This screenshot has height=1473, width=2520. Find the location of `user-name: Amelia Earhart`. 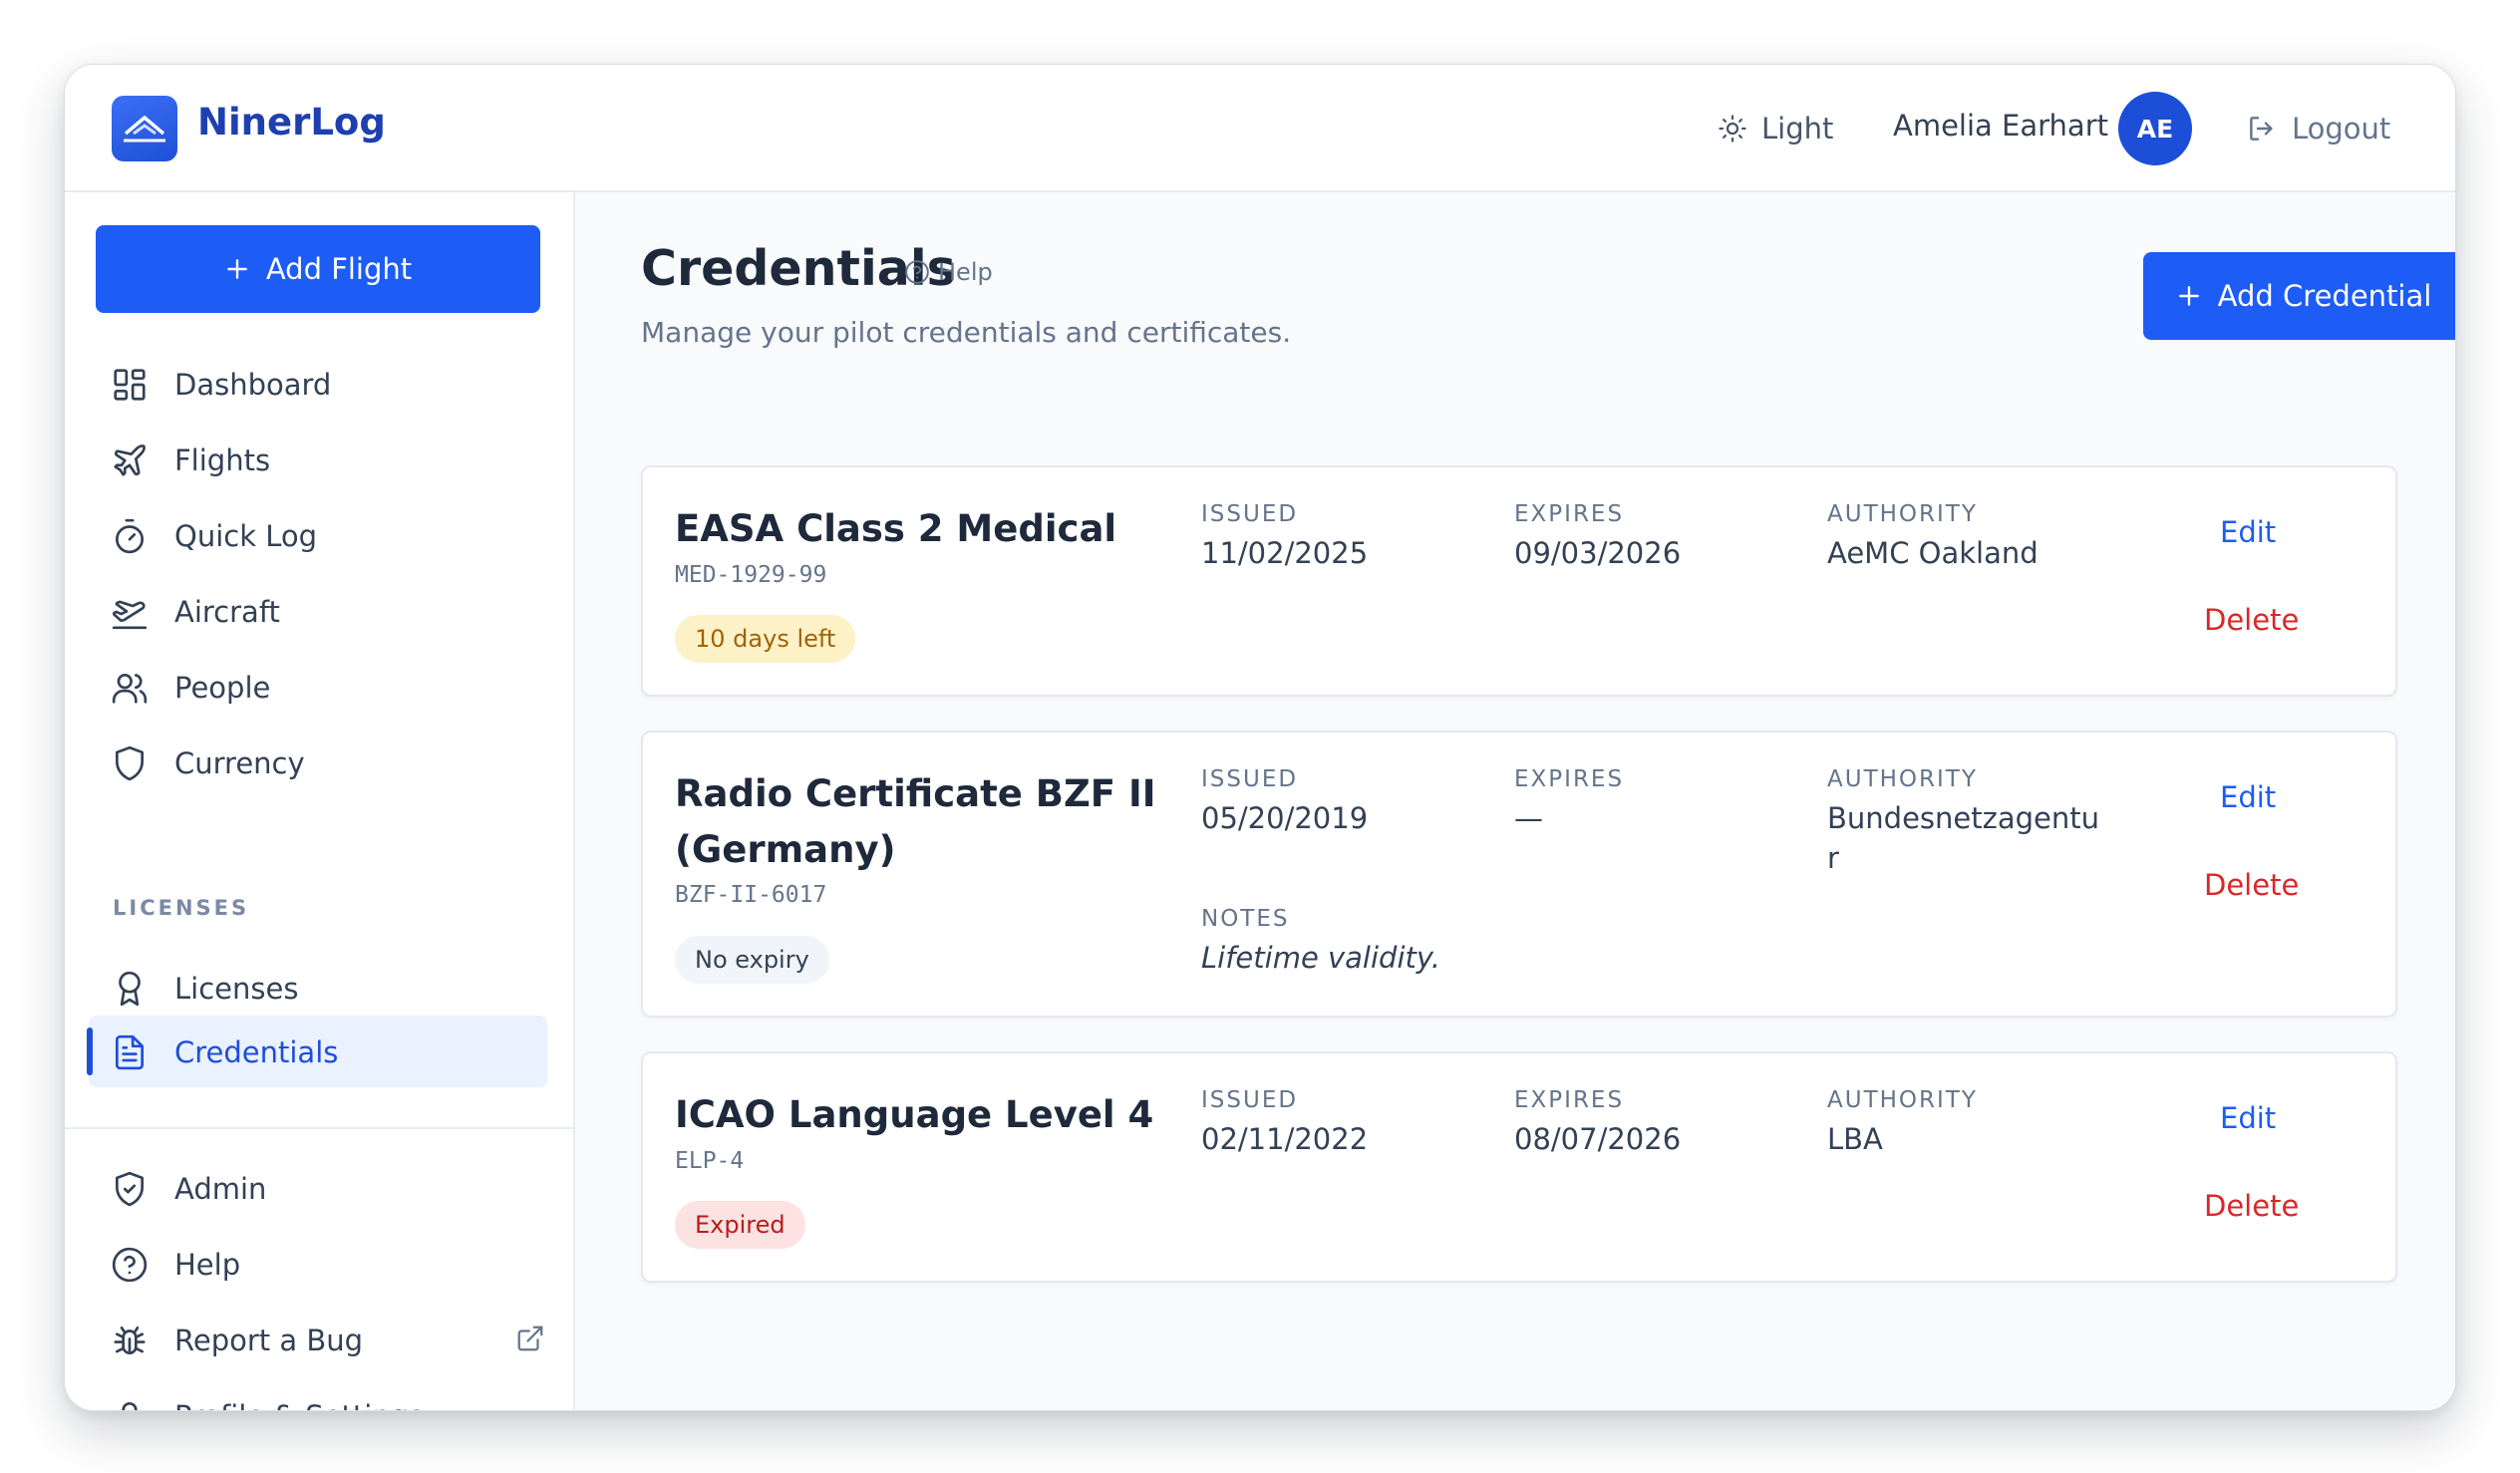

user-name: Amelia Earhart is located at coordinates (2000, 126).